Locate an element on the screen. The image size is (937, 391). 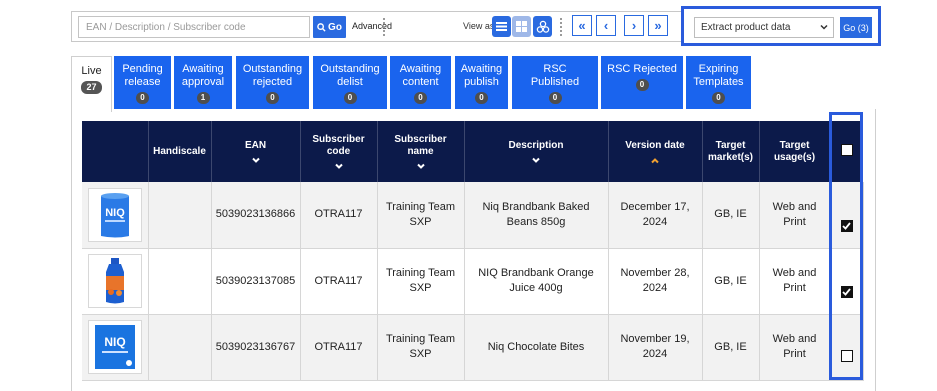
checkbox-column-highlight is located at coordinates (846, 246).